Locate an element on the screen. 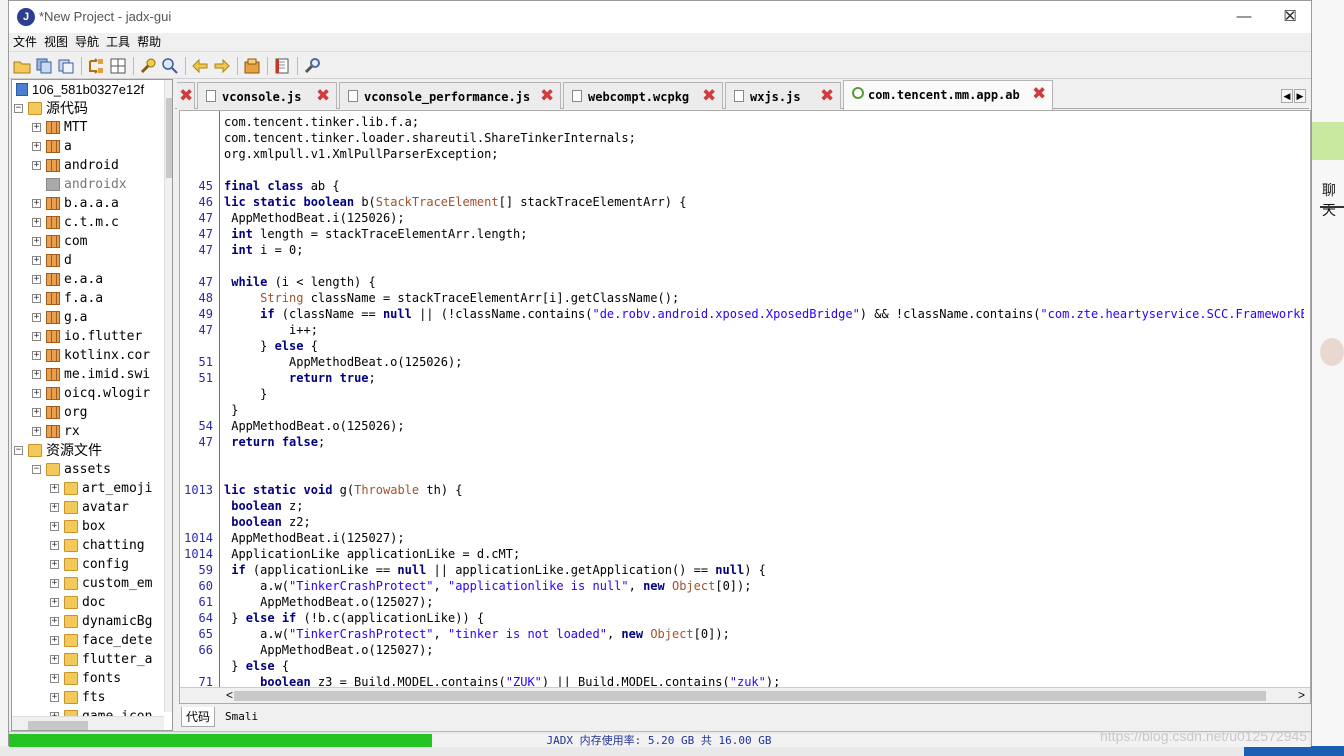 The width and height of the screenshot is (1344, 756). tab-code: 代码 is located at coordinates (198, 717).